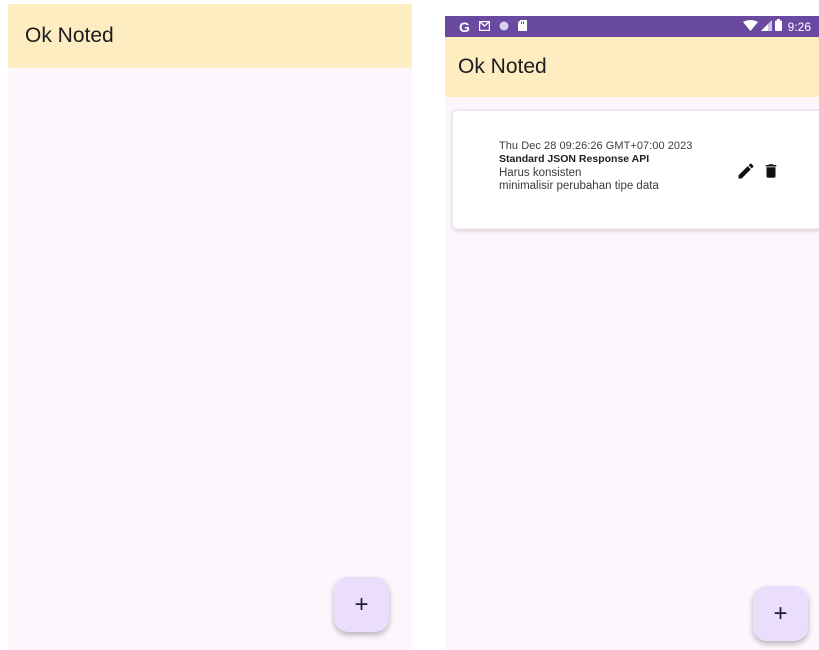 This screenshot has width=819, height=650. Describe the element at coordinates (504, 27) in the screenshot. I see `circle-notification-icon` at that location.